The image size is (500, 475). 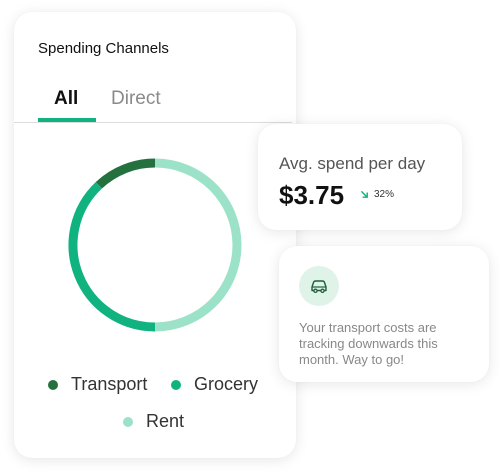 What do you see at coordinates (198, 245) in the screenshot?
I see `donut-segment-rent` at bounding box center [198, 245].